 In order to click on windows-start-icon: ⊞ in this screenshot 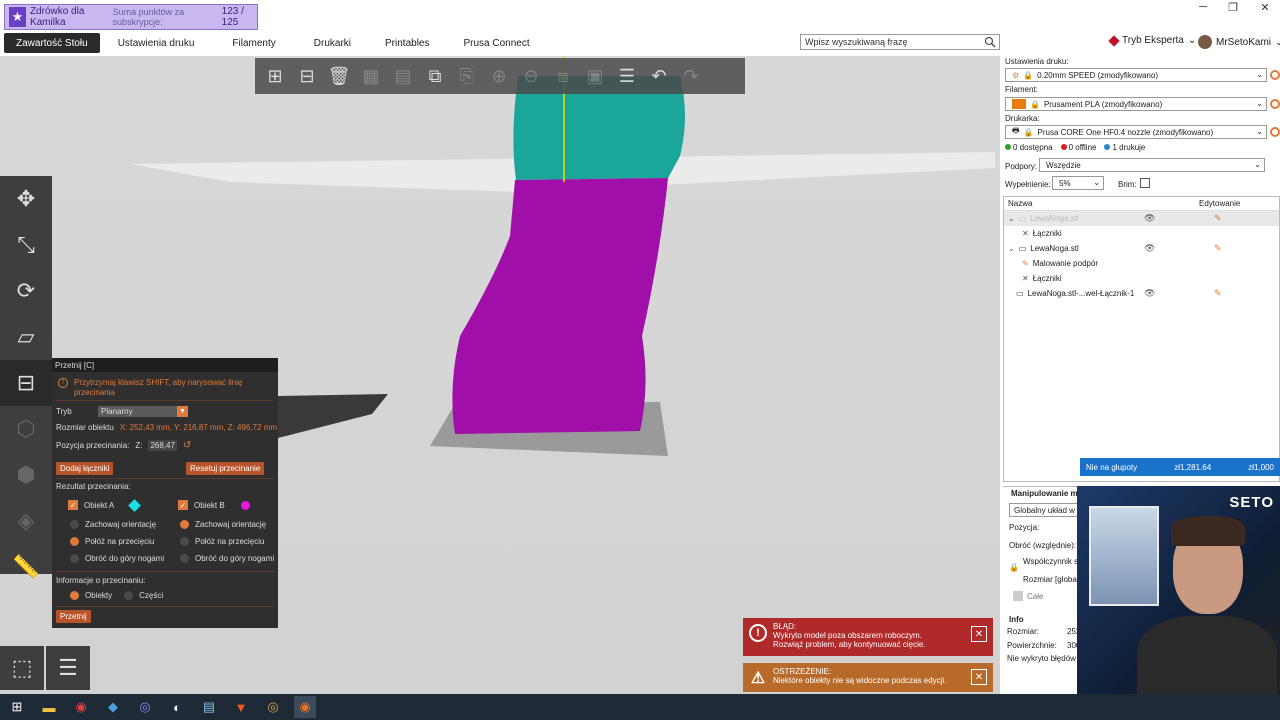, I will do `click(17, 707)`.